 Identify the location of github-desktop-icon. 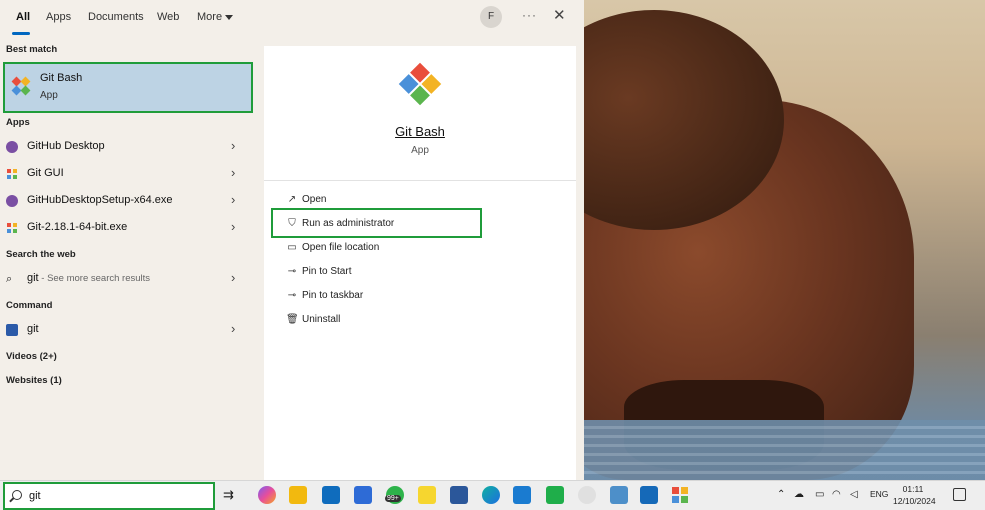
(12, 147).